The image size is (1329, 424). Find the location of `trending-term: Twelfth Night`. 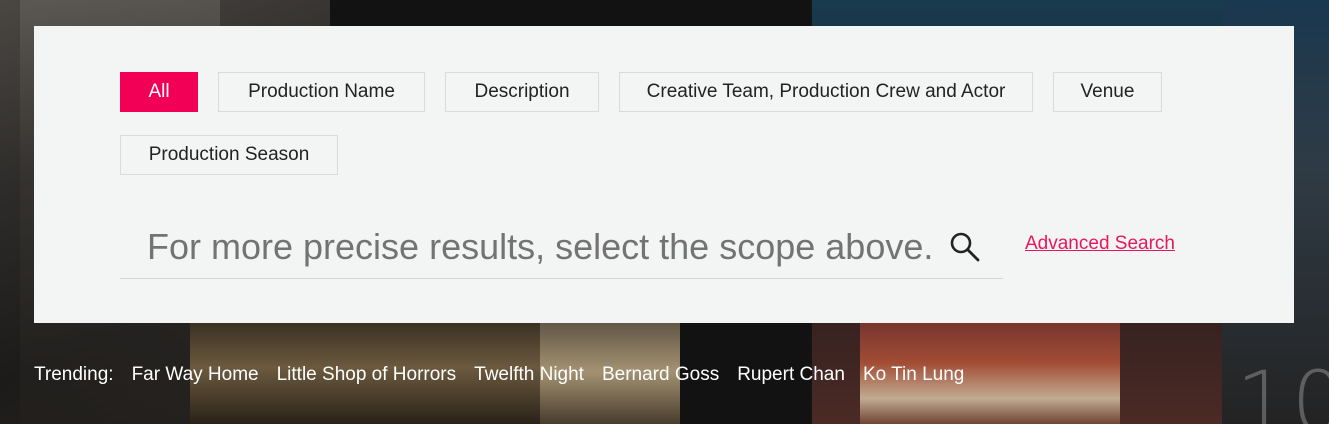

trending-term: Twelfth Night is located at coordinates (529, 375).